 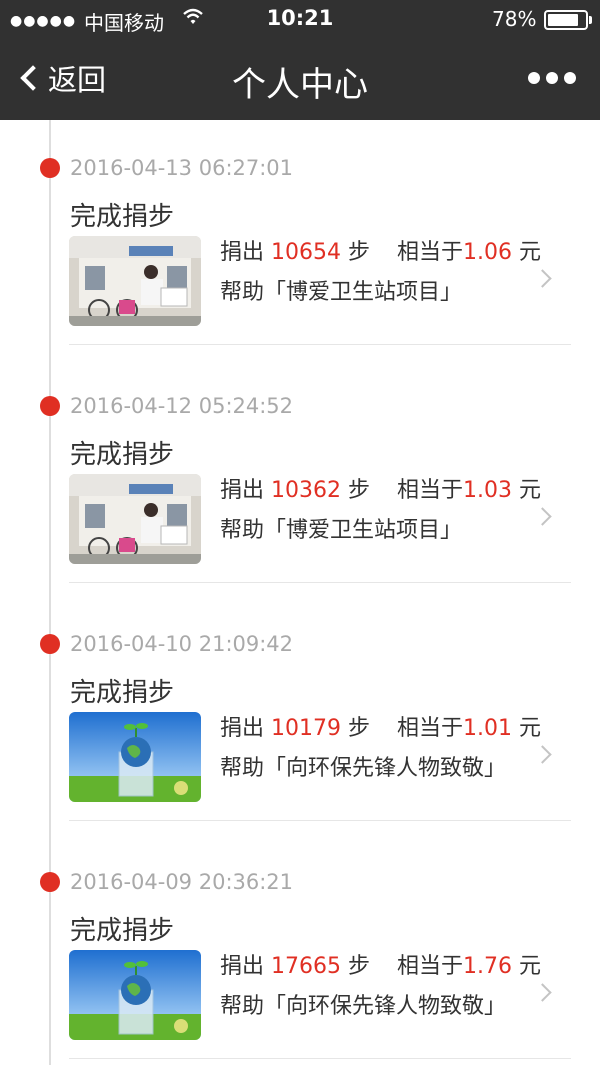 What do you see at coordinates (534, 78) in the screenshot?
I see `more-dots-icon` at bounding box center [534, 78].